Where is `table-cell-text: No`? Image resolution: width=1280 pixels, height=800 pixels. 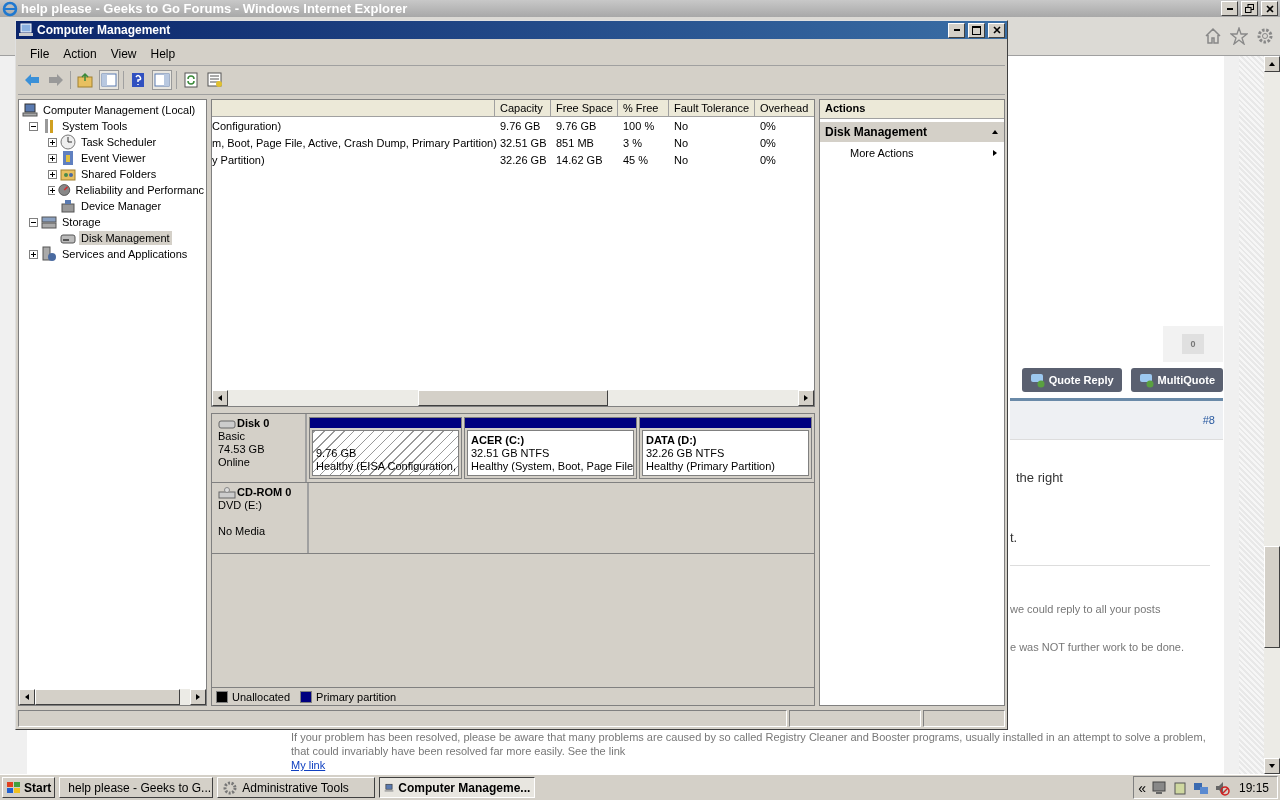 table-cell-text: No is located at coordinates (681, 159).